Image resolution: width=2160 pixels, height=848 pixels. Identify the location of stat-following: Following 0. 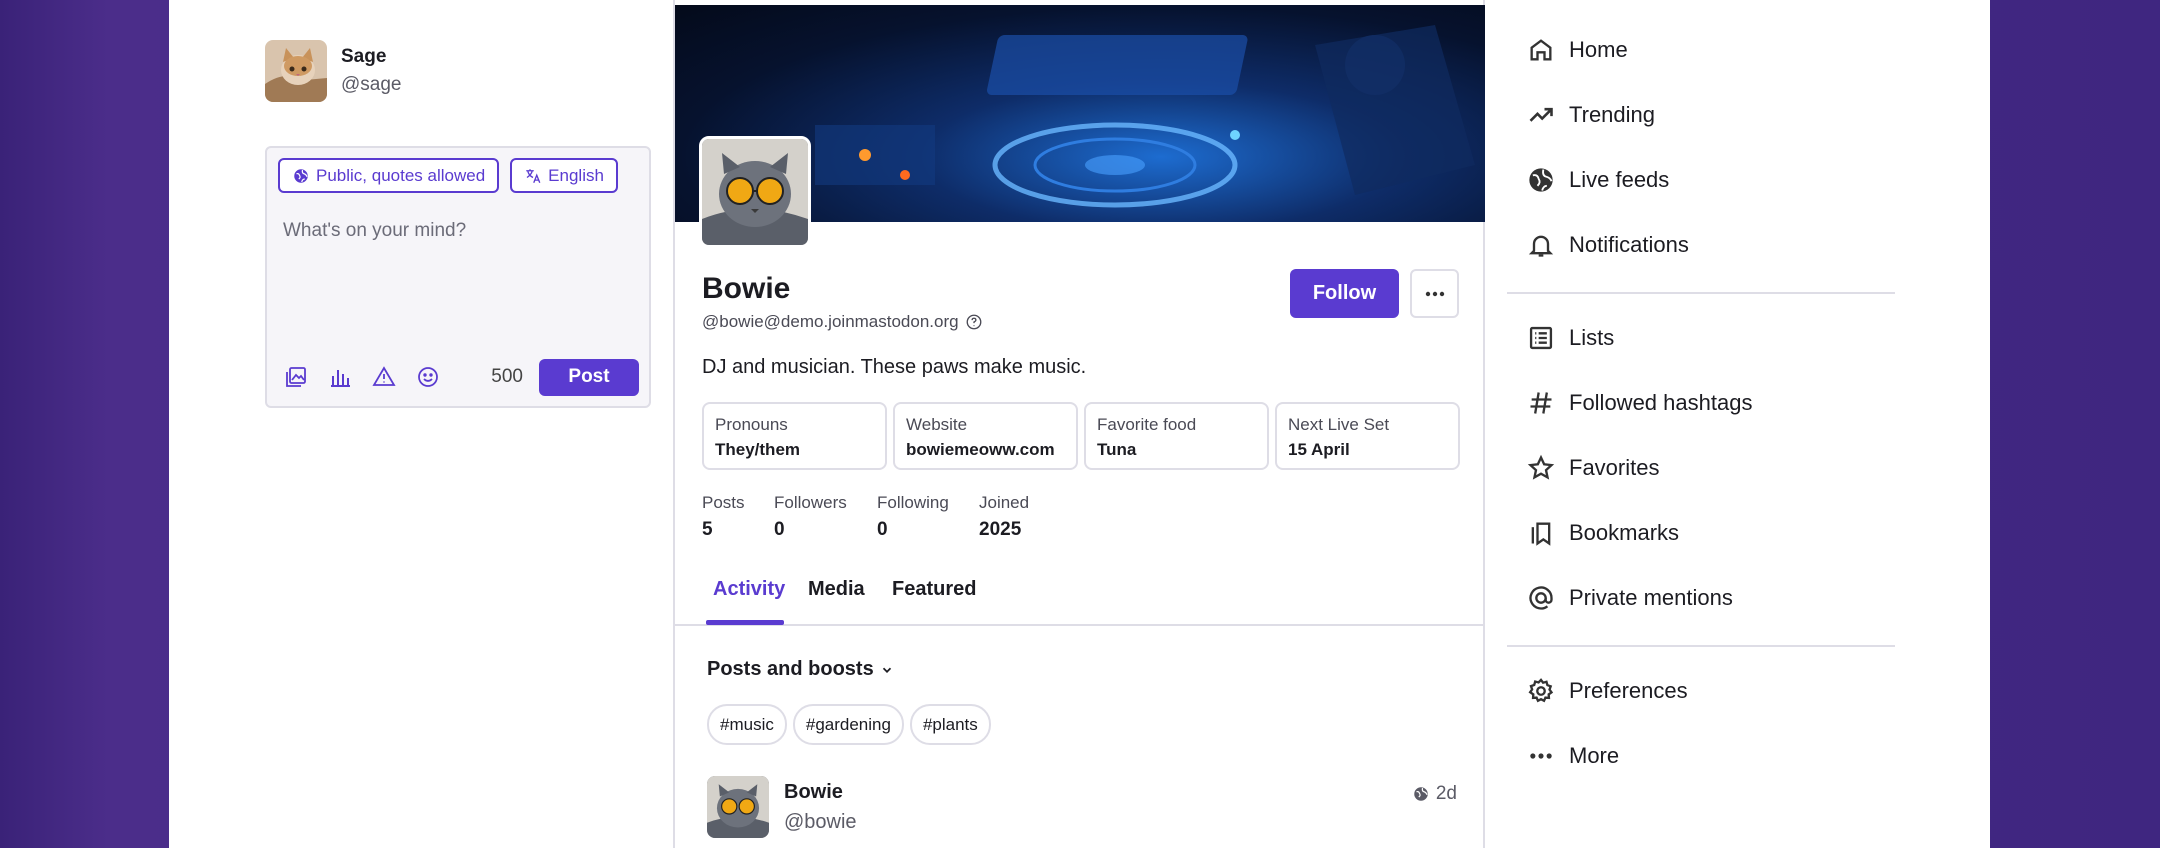
(928, 517).